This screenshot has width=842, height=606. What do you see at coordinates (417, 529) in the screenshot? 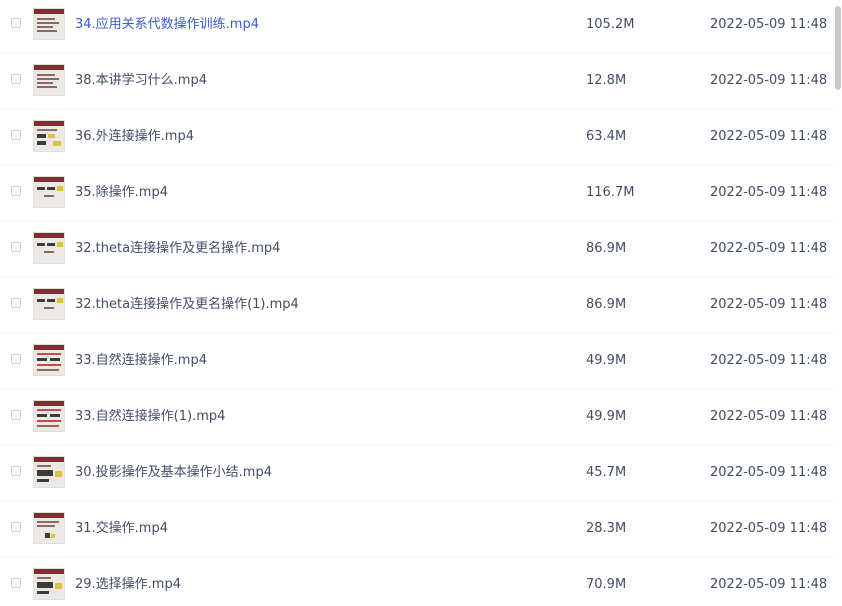
I see `file-row: 31.交操作.mp4 28.3M 2022-05-09 11:48` at bounding box center [417, 529].